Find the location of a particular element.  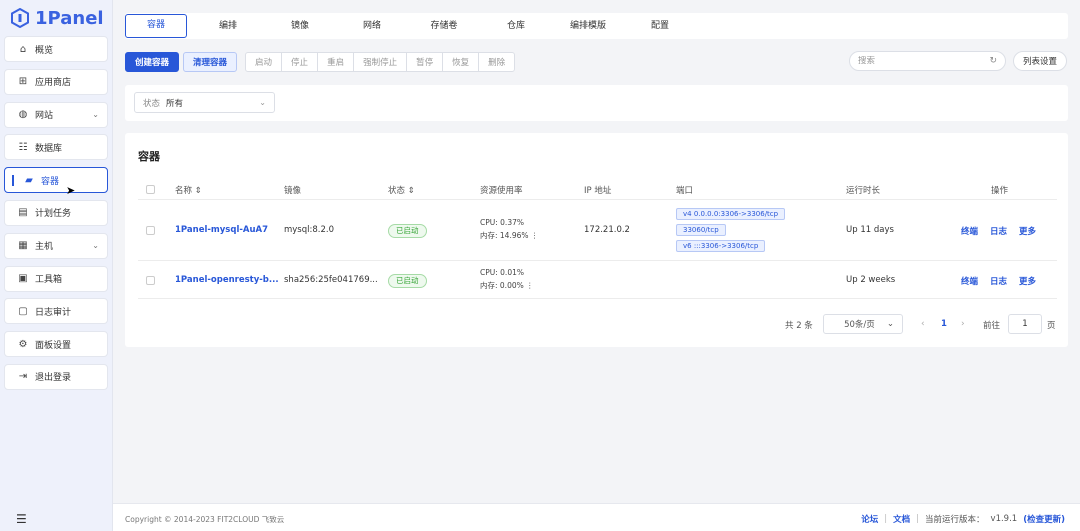

sidebar-item-cronjobs: ▤ 计划任务 is located at coordinates (56, 212).